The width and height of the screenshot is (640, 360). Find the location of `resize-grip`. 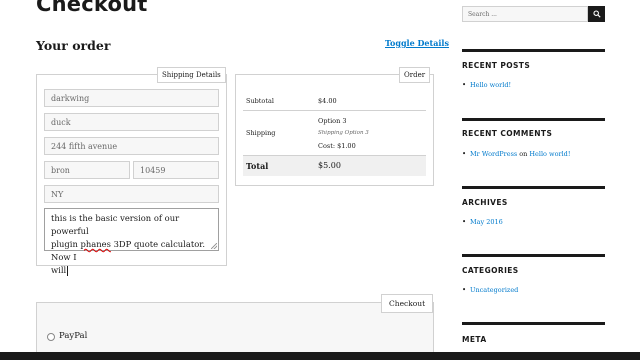

resize-grip is located at coordinates (214, 246).